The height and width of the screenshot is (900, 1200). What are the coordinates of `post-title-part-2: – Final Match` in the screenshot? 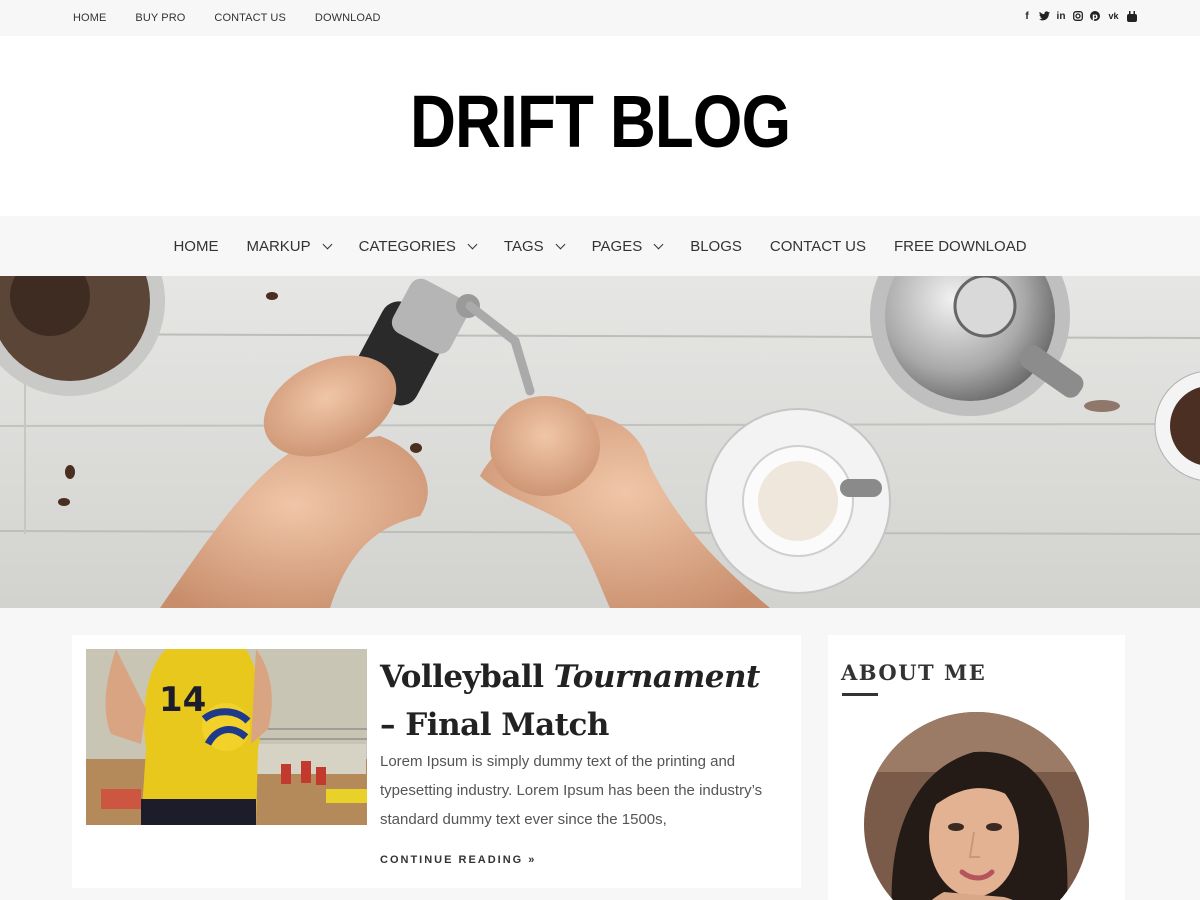 It's located at (494, 725).